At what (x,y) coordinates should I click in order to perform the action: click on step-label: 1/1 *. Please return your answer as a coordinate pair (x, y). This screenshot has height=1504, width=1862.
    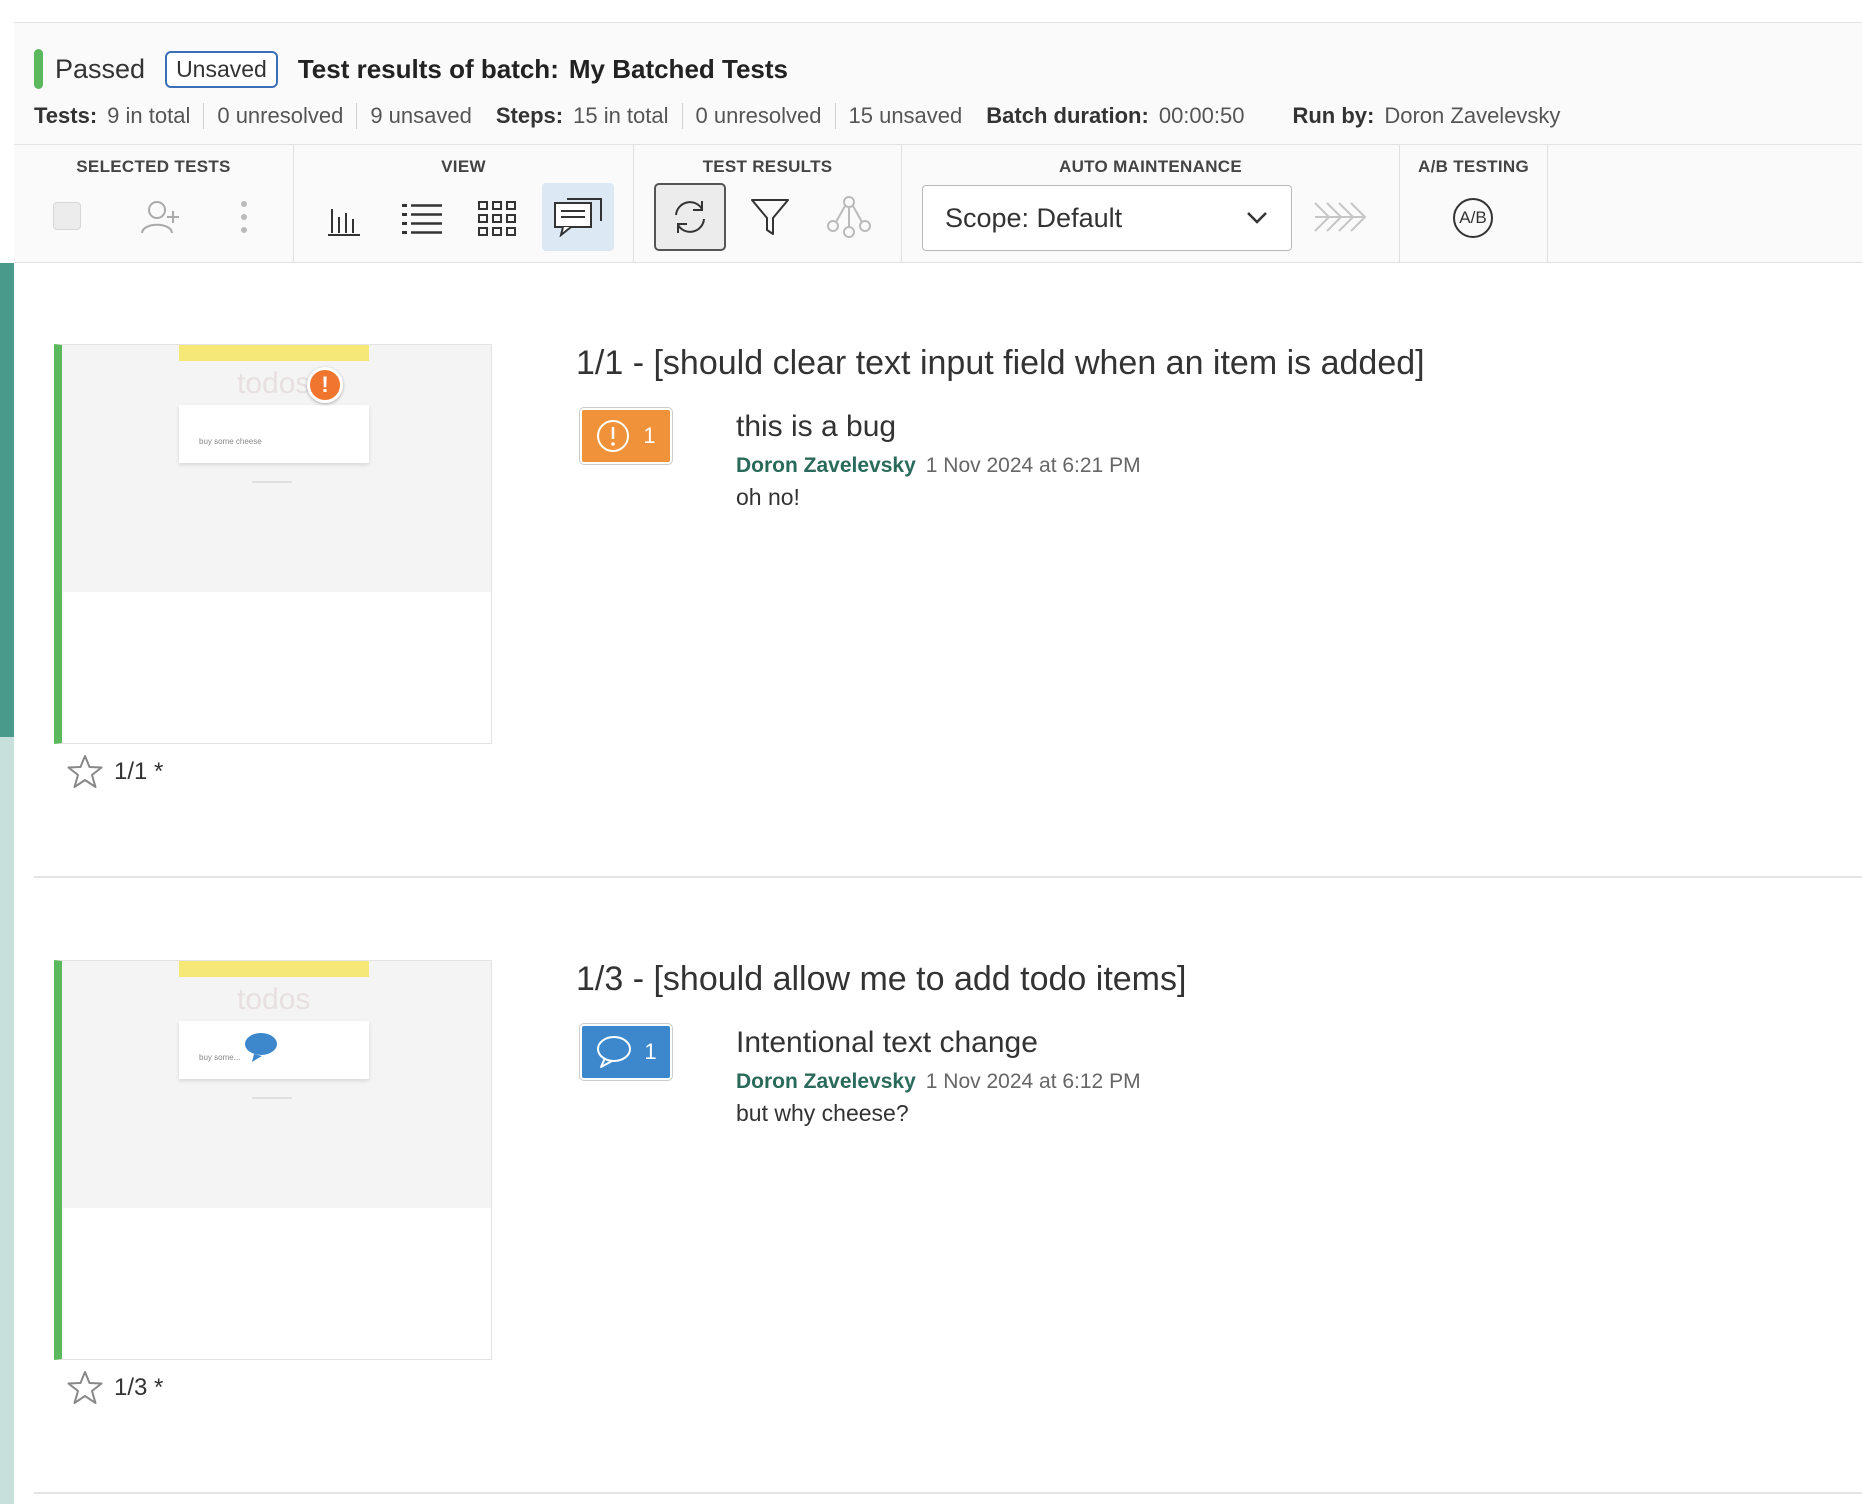
    Looking at the image, I should click on (139, 771).